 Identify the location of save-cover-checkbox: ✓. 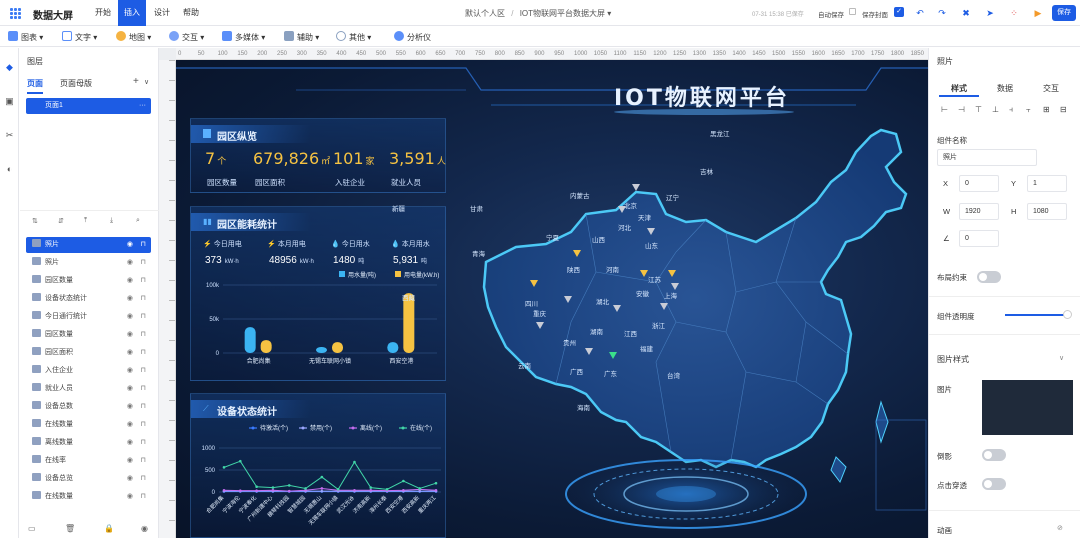
(899, 12).